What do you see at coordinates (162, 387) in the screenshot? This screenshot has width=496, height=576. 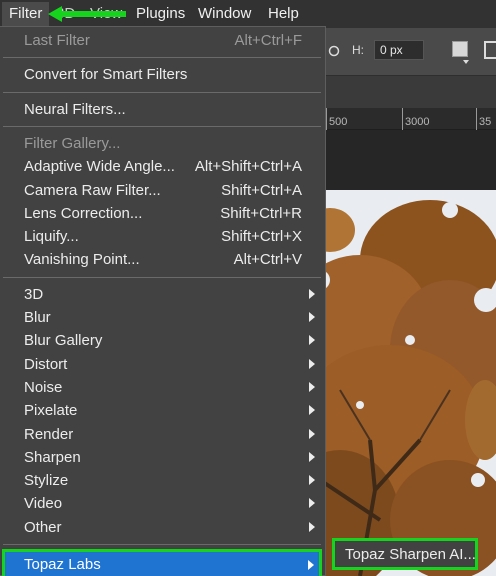 I see `menu-item-noise: Noise` at bounding box center [162, 387].